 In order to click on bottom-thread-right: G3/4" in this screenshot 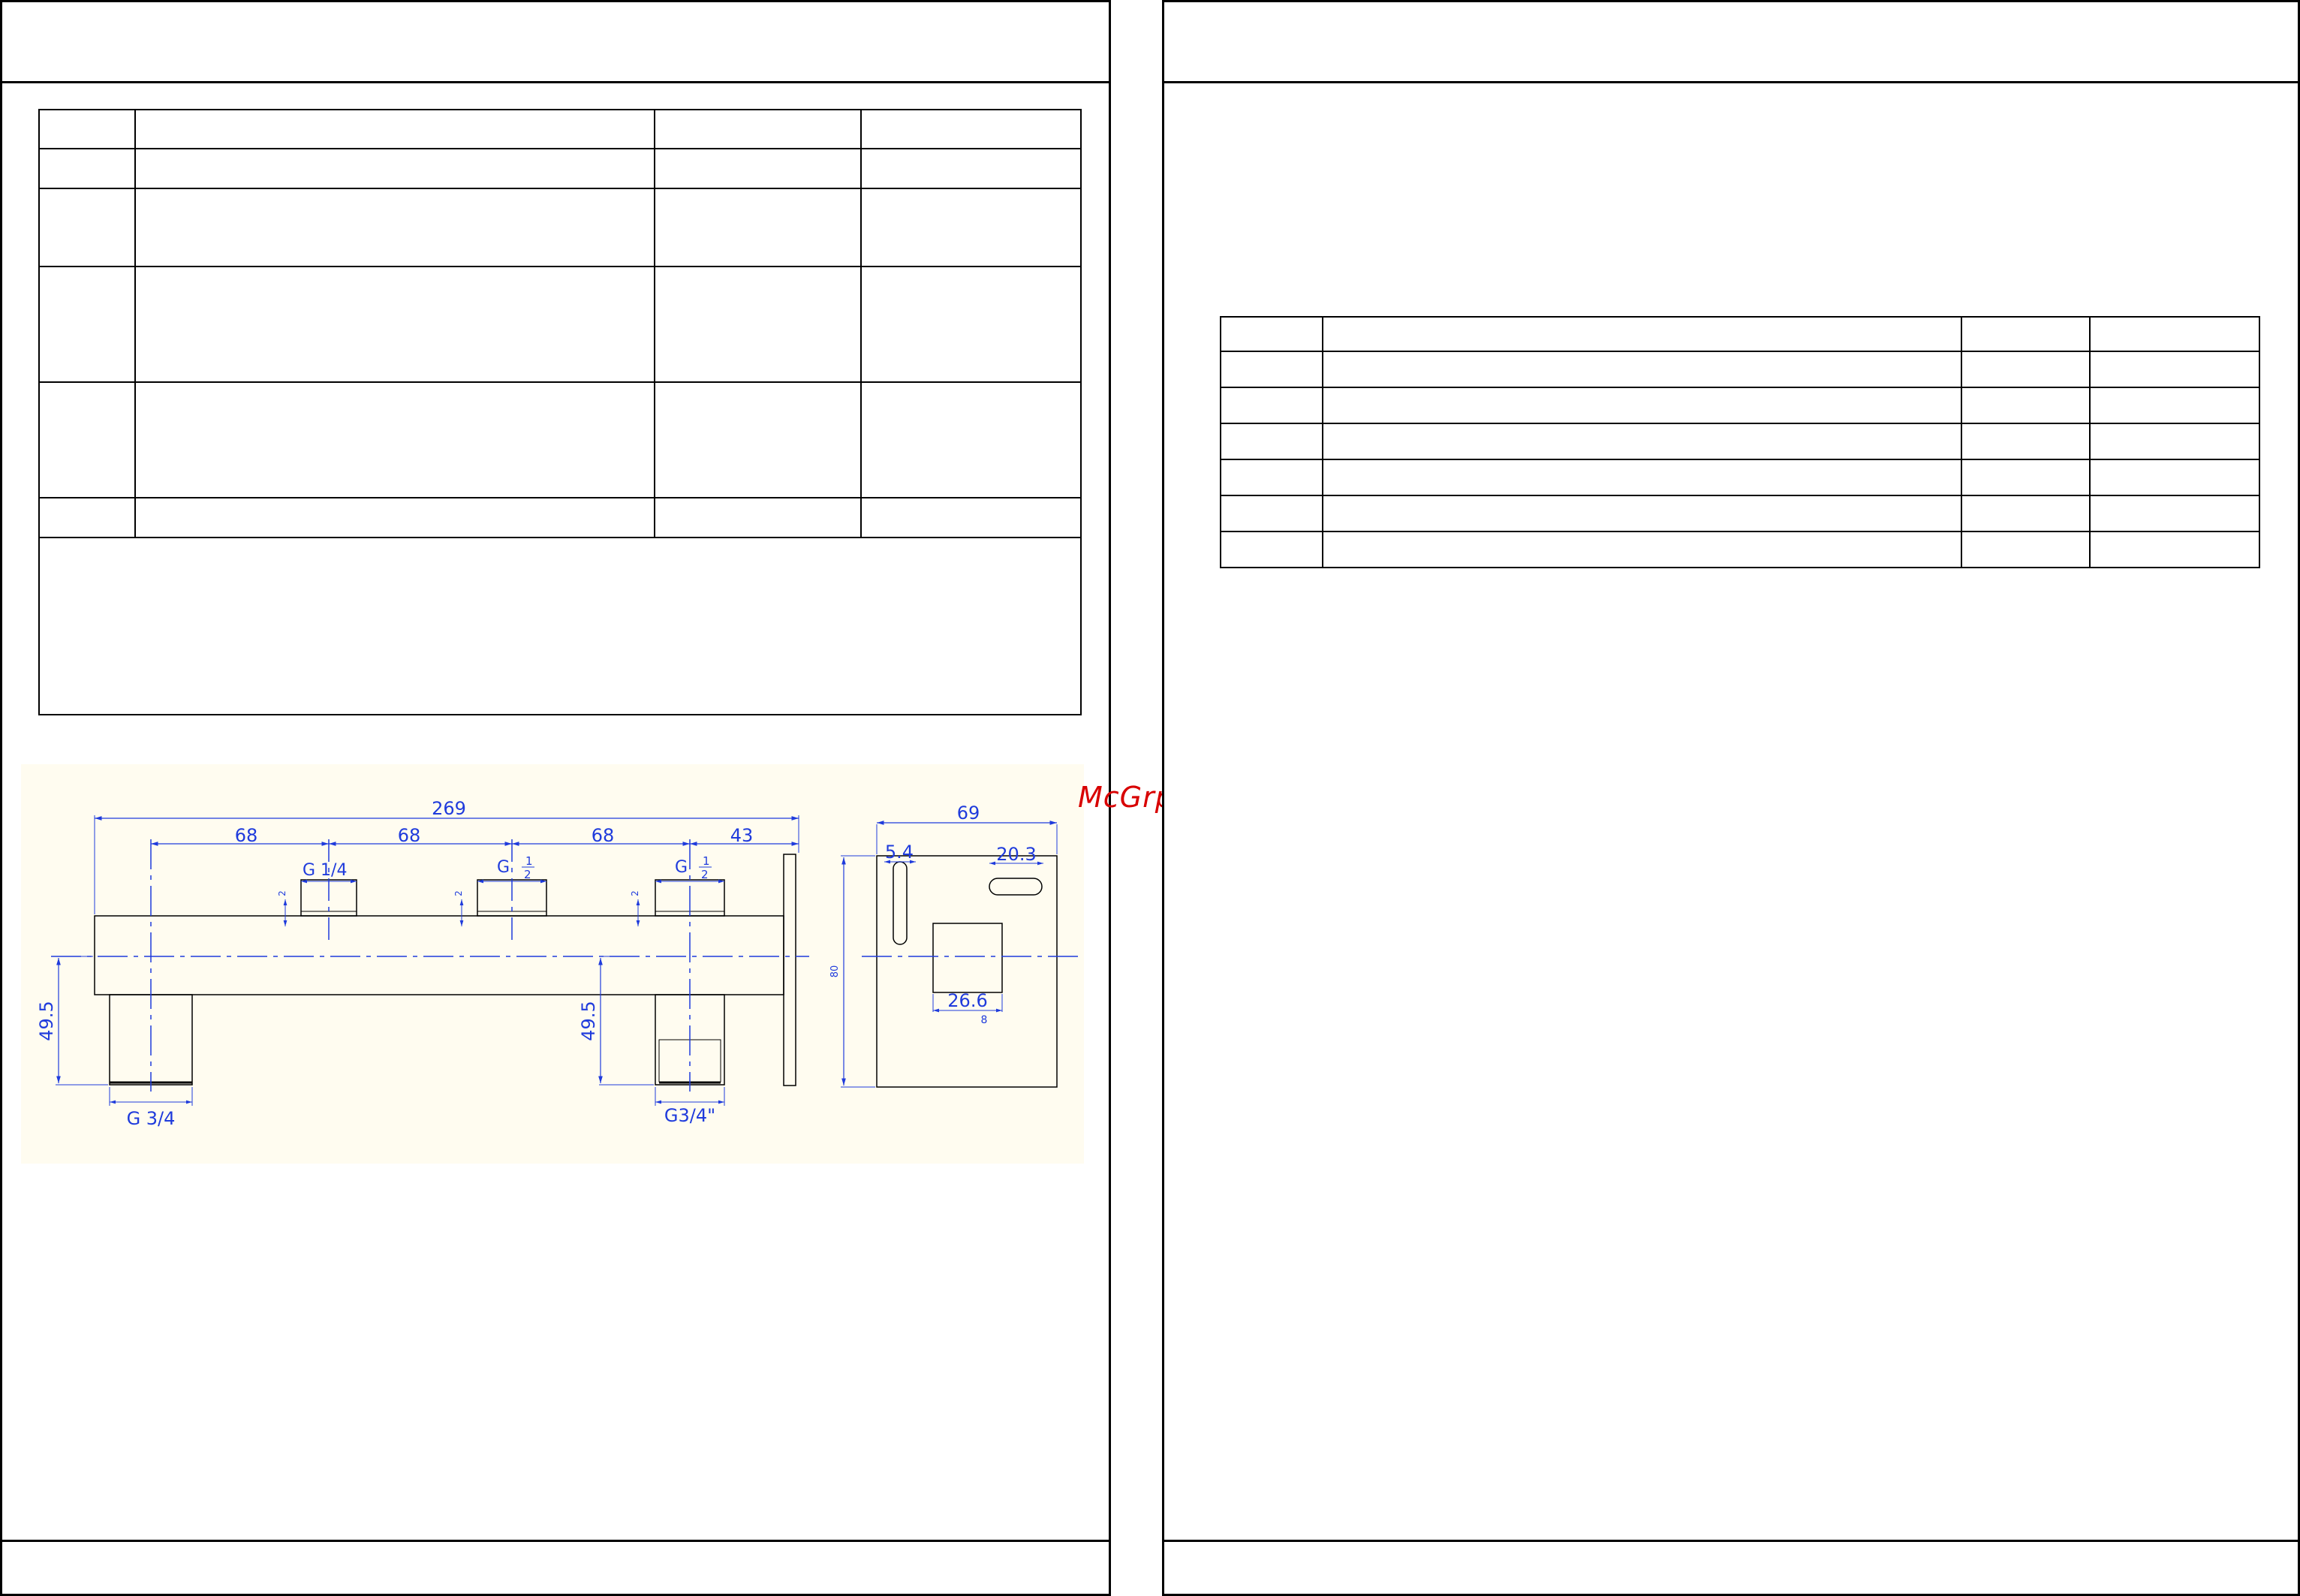, I will do `click(689, 1115)`.